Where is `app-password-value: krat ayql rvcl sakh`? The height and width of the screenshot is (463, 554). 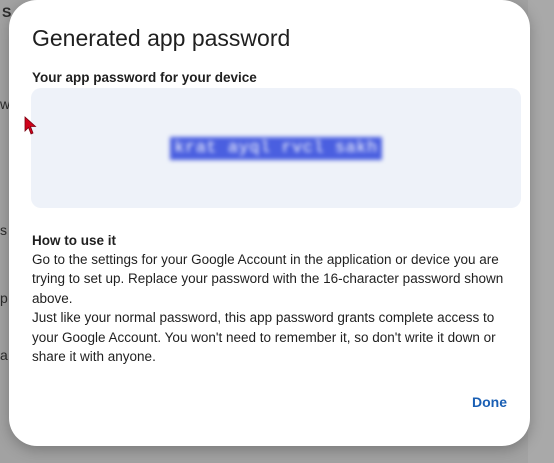
app-password-value: krat ayql rvcl sakh is located at coordinates (276, 148).